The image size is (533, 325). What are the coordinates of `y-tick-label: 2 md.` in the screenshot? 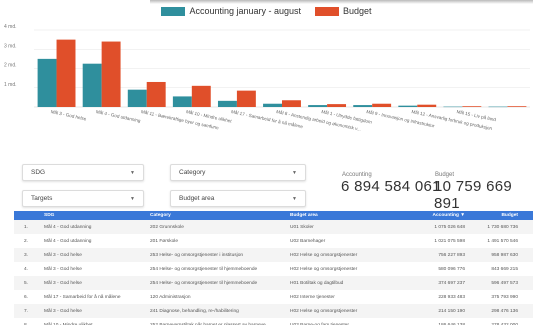 It's located at (10, 66).